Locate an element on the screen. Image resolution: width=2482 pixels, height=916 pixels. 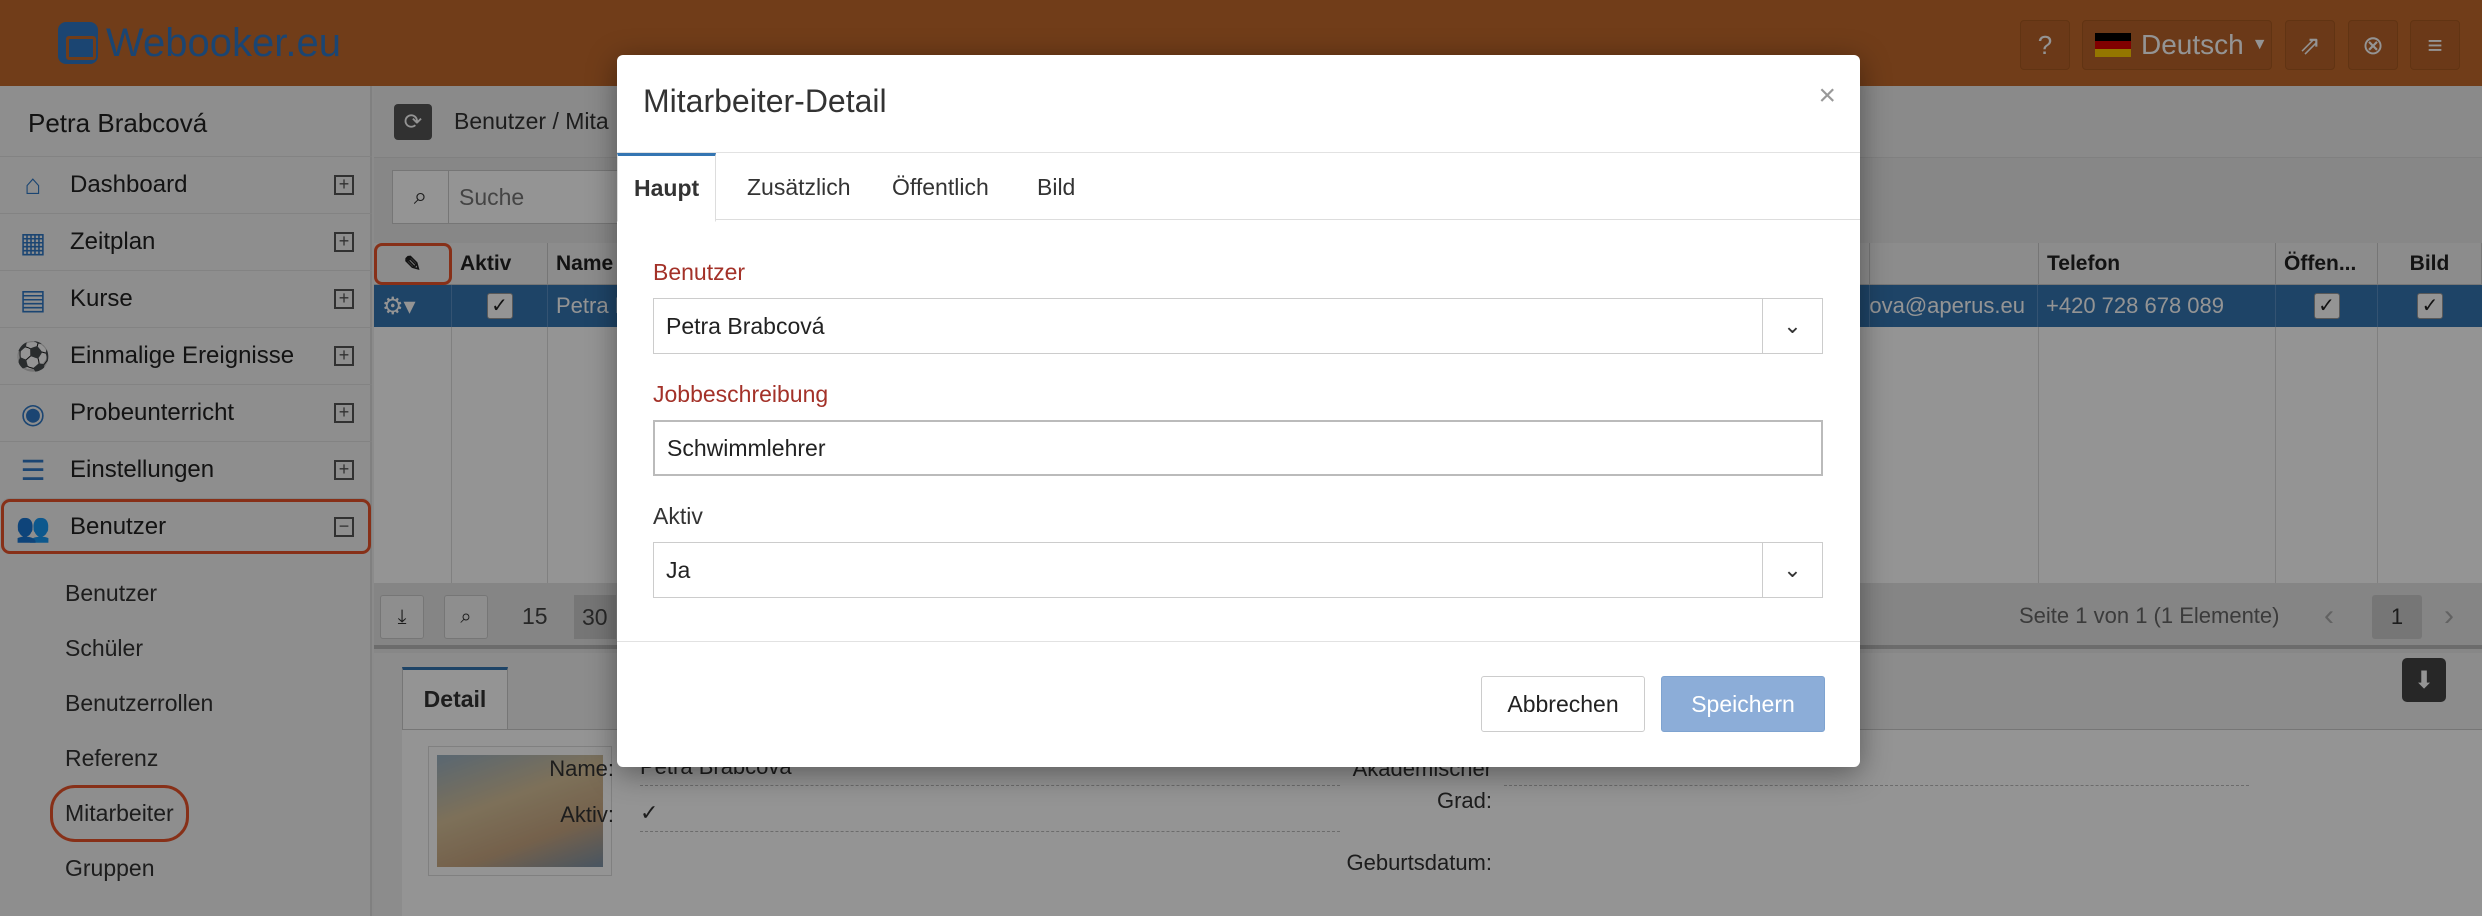
dialog-footer: Abbrechen Speichern is located at coordinates (1238, 704).